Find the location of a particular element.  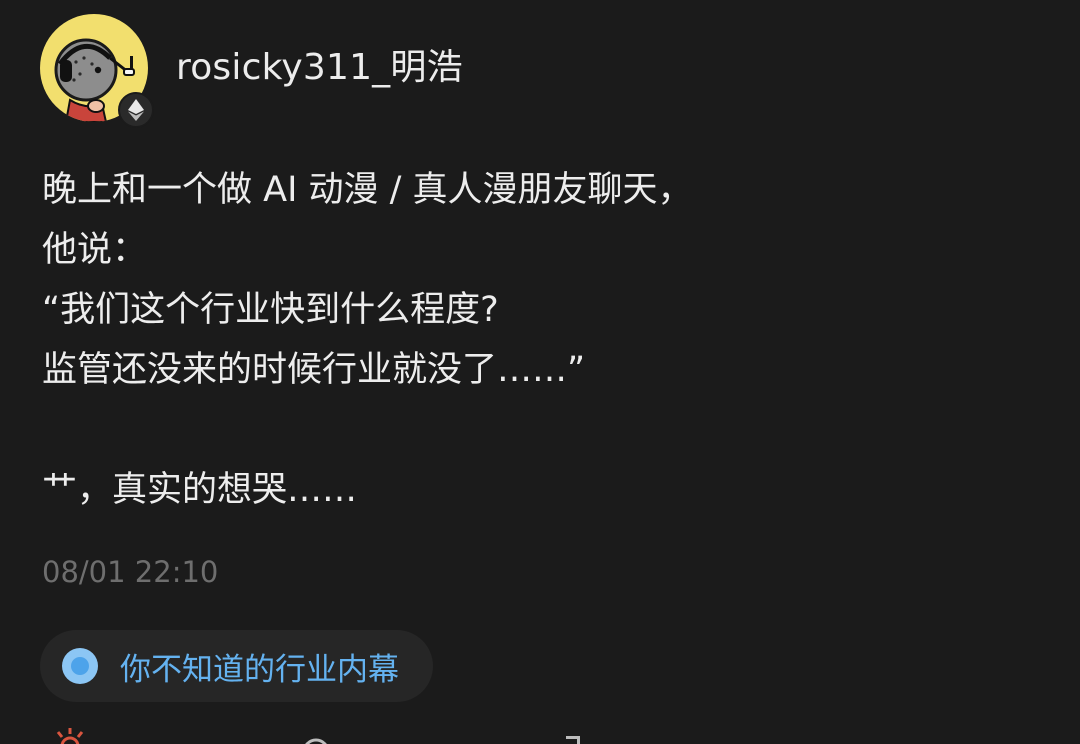

like-icon is located at coordinates (70, 735).